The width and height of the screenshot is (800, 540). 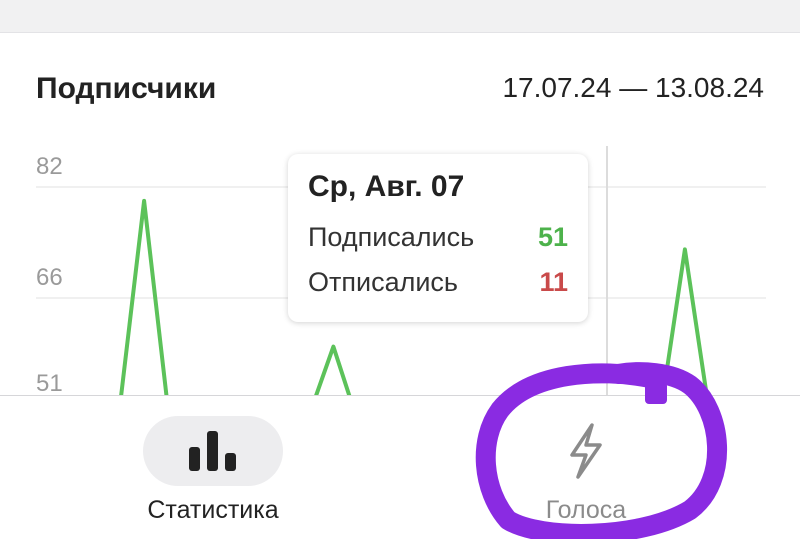 What do you see at coordinates (586, 510) in the screenshot?
I see `votes-label: Голоса` at bounding box center [586, 510].